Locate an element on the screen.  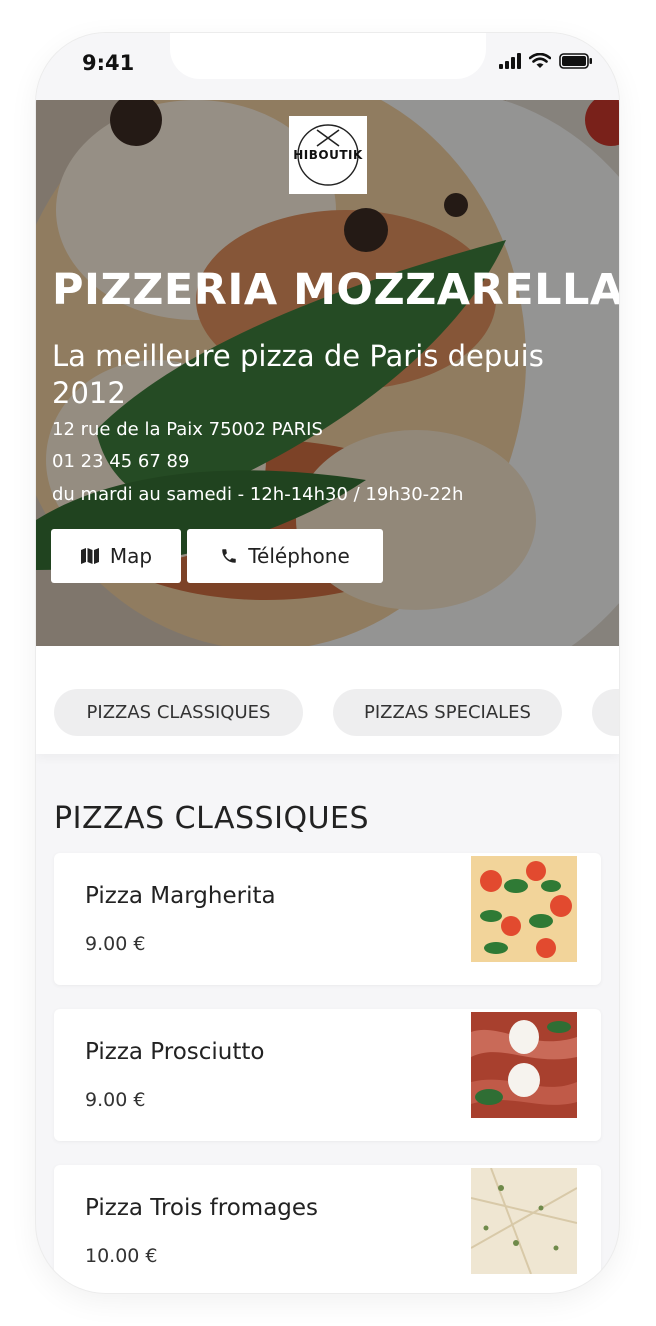
menu-item-name: Pizza Prosciutto is located at coordinates (175, 1052).